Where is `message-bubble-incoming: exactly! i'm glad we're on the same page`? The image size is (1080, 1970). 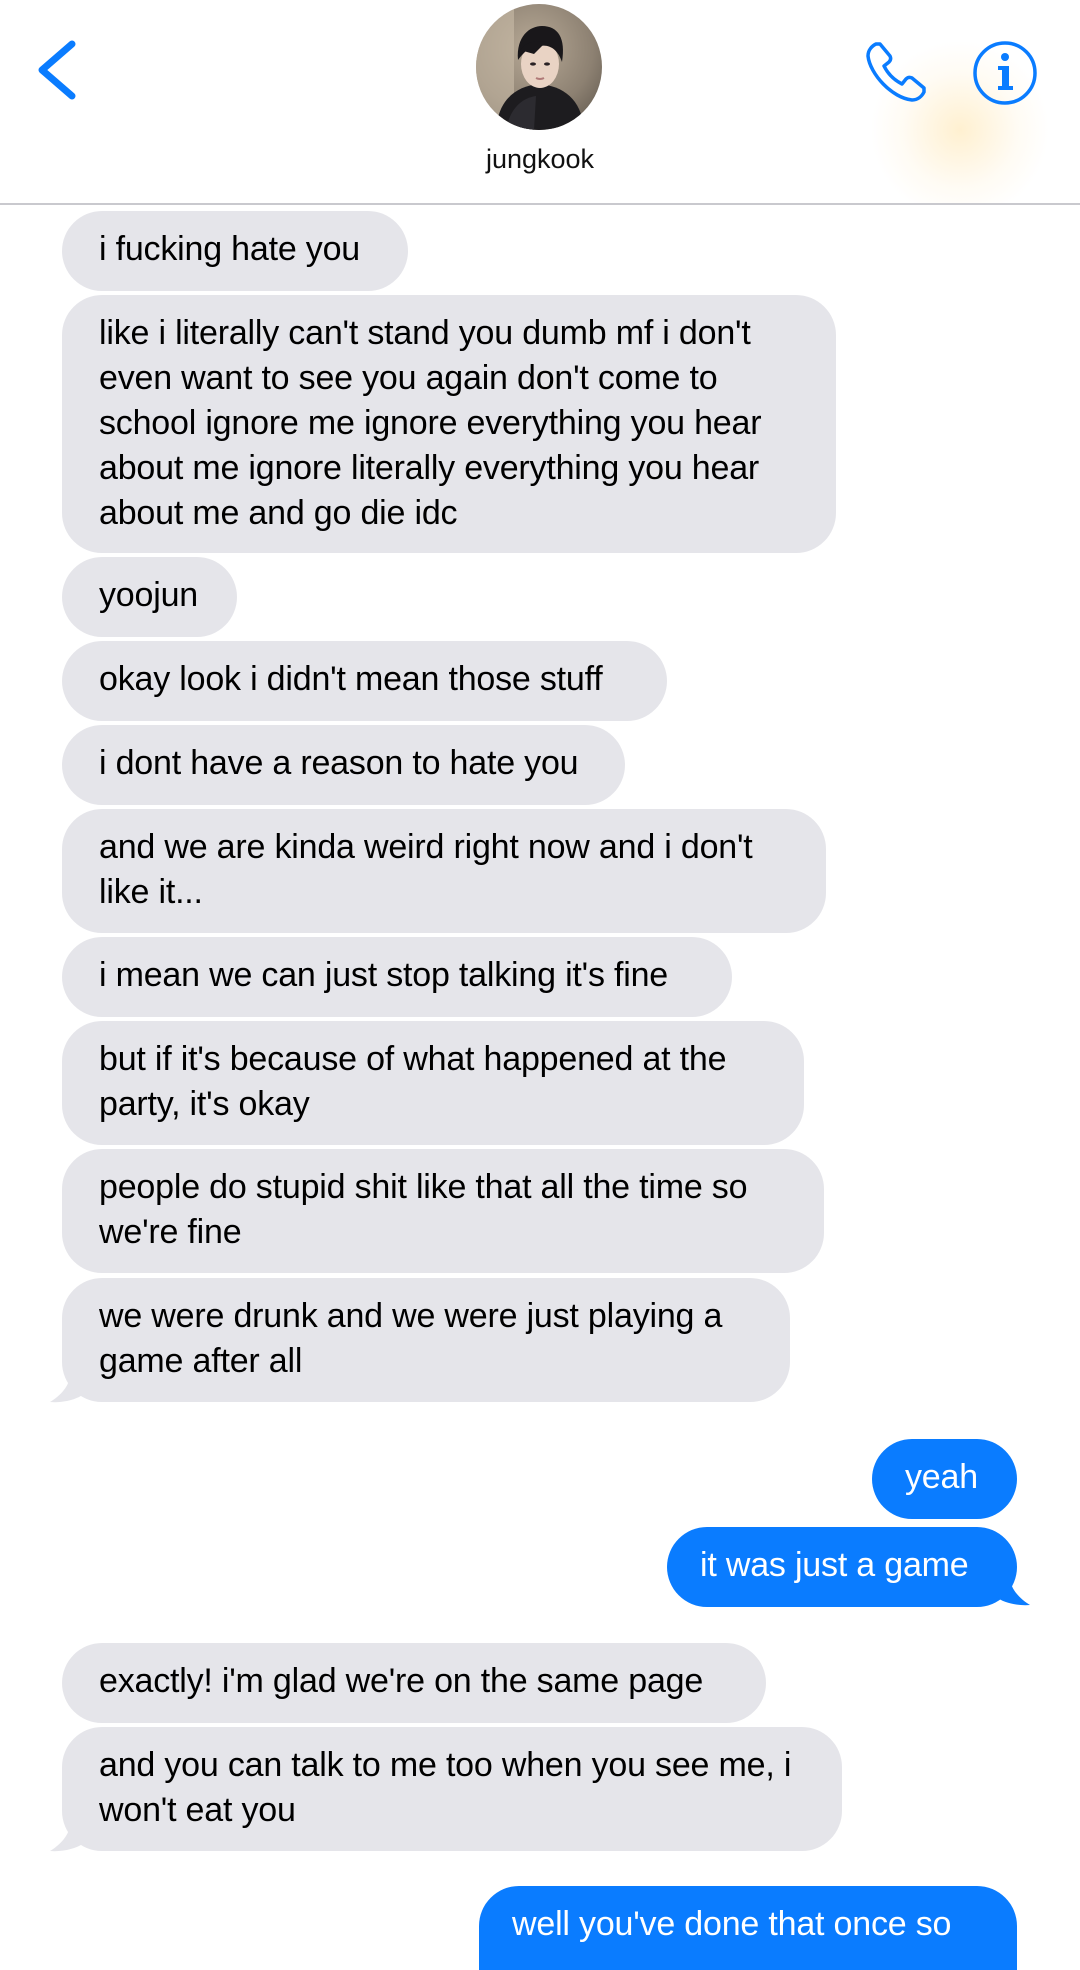
message-bubble-incoming: exactly! i'm glad we're on the same page is located at coordinates (414, 1683).